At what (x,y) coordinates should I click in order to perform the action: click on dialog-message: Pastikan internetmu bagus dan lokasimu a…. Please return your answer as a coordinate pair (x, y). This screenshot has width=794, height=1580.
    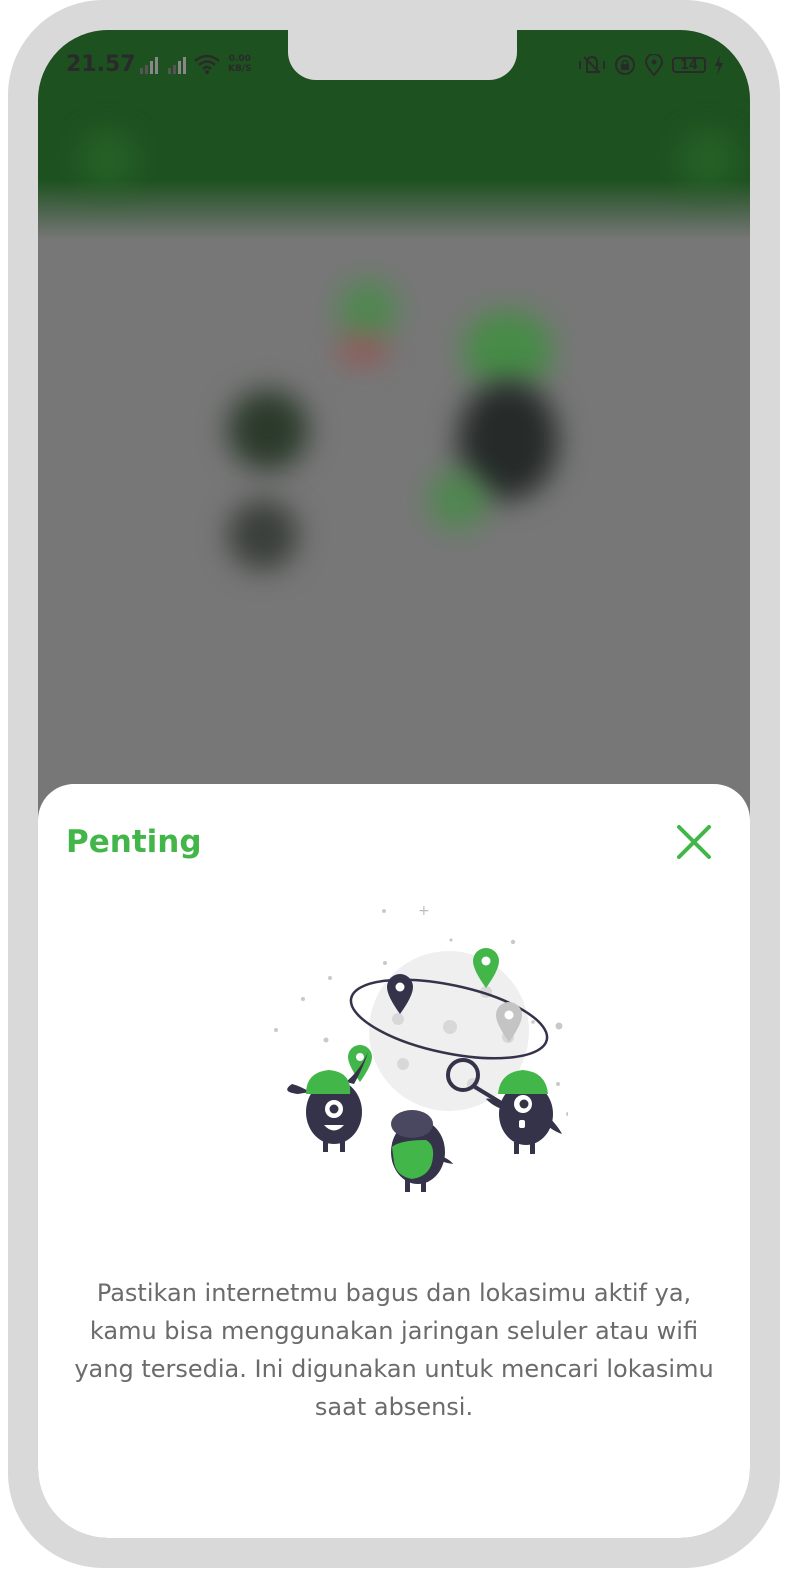
    Looking at the image, I should click on (394, 1350).